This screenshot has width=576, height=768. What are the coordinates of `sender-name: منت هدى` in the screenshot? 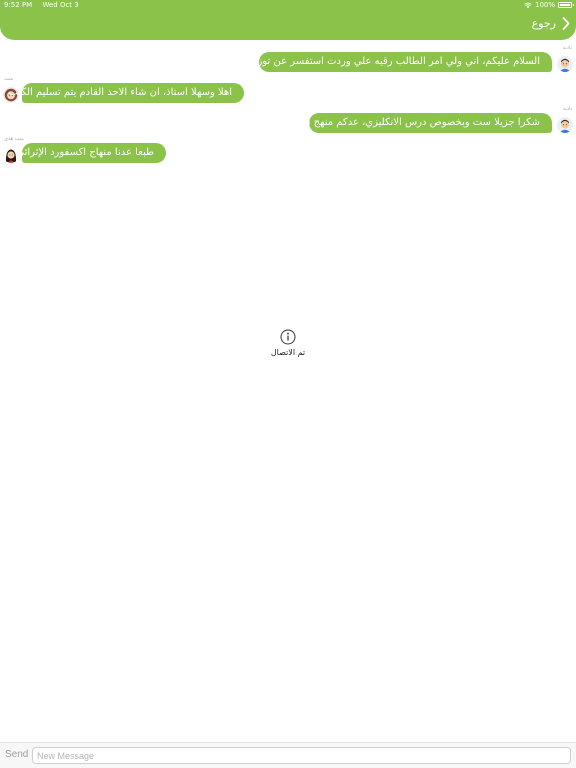 It's located at (14, 139).